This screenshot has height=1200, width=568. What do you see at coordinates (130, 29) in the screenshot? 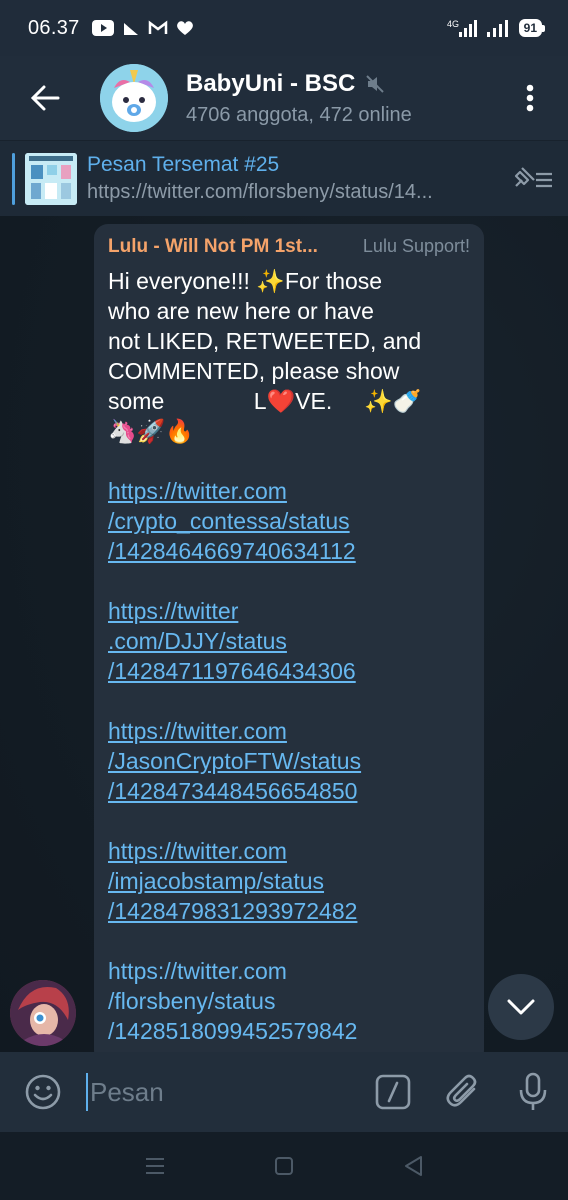
I see `tiktok-icon` at bounding box center [130, 29].